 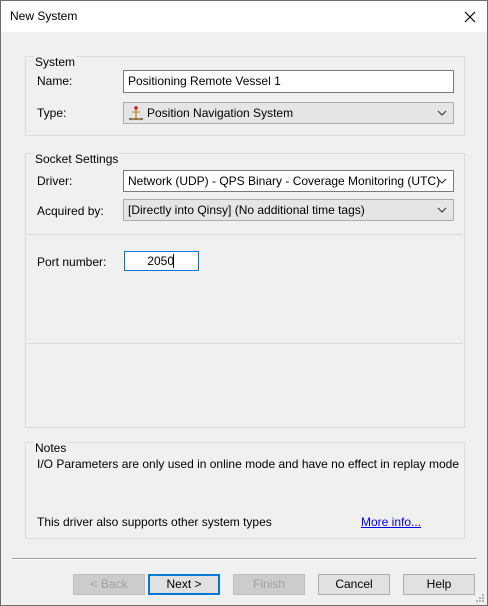 I want to click on driver-label: Driver:, so click(x=55, y=181).